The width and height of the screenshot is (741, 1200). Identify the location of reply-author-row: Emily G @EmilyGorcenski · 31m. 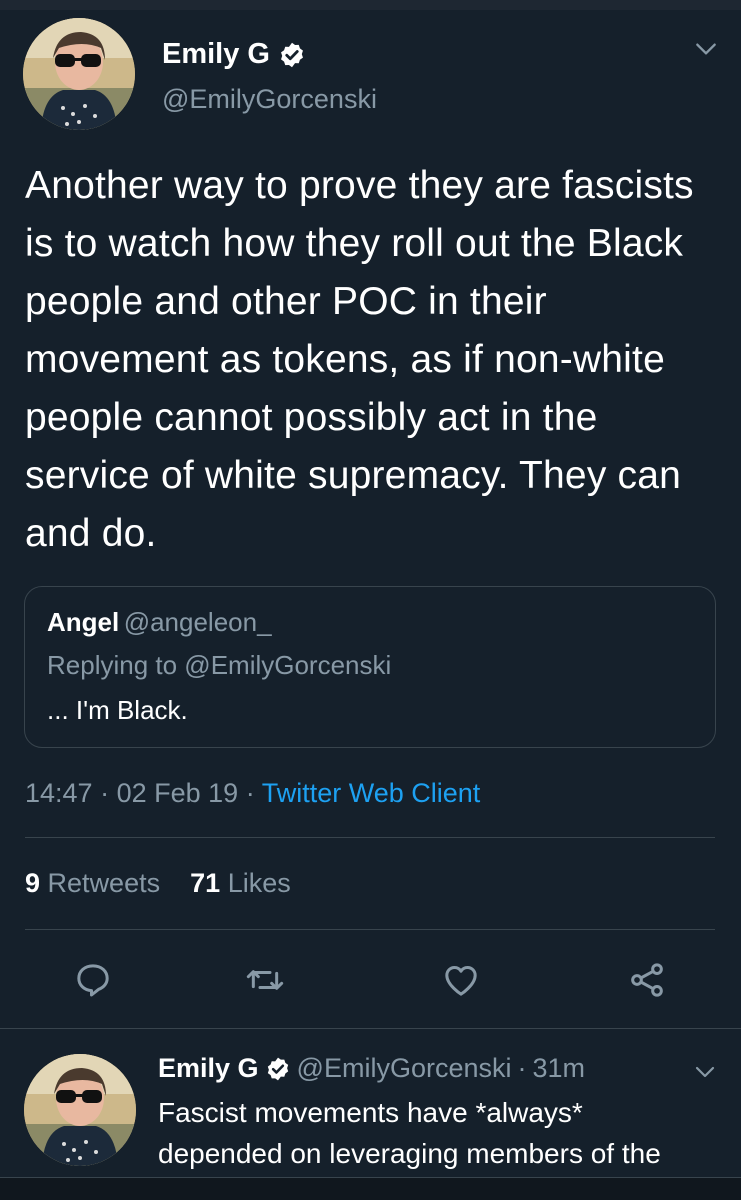
(371, 1068).